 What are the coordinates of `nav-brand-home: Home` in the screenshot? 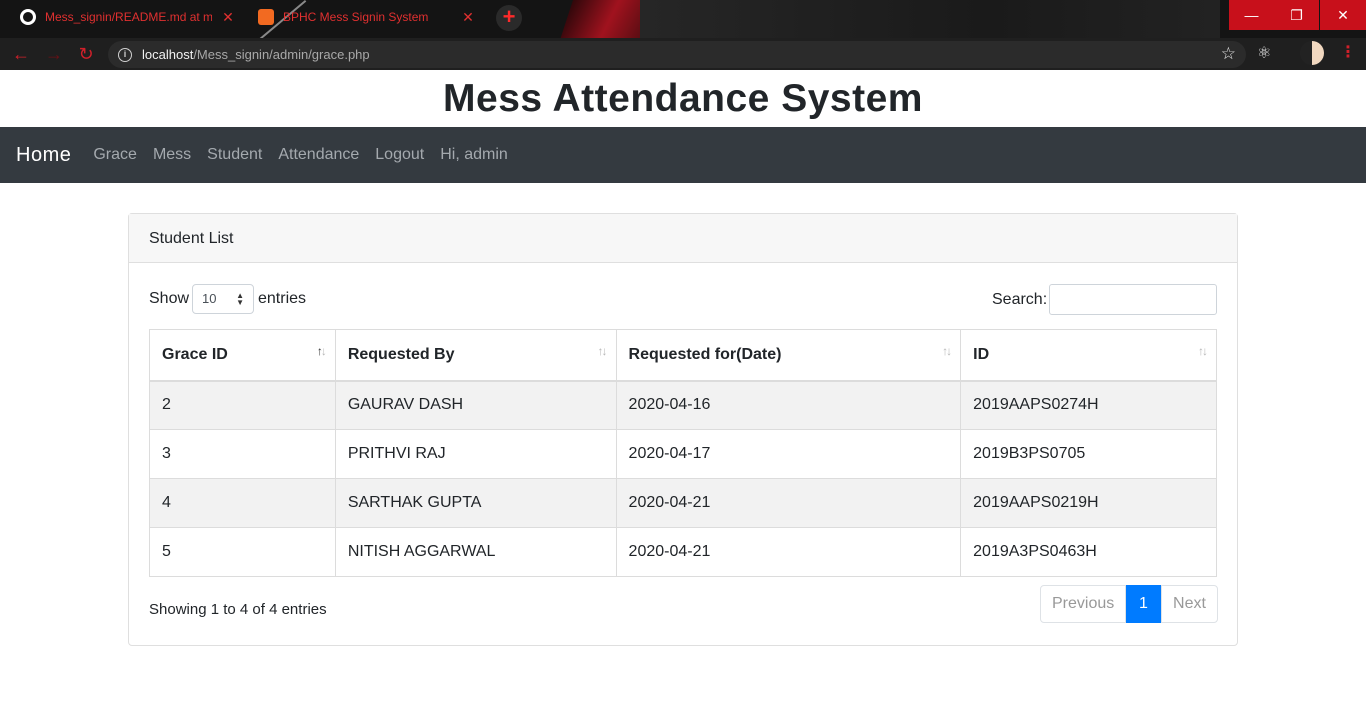 It's located at (43, 155).